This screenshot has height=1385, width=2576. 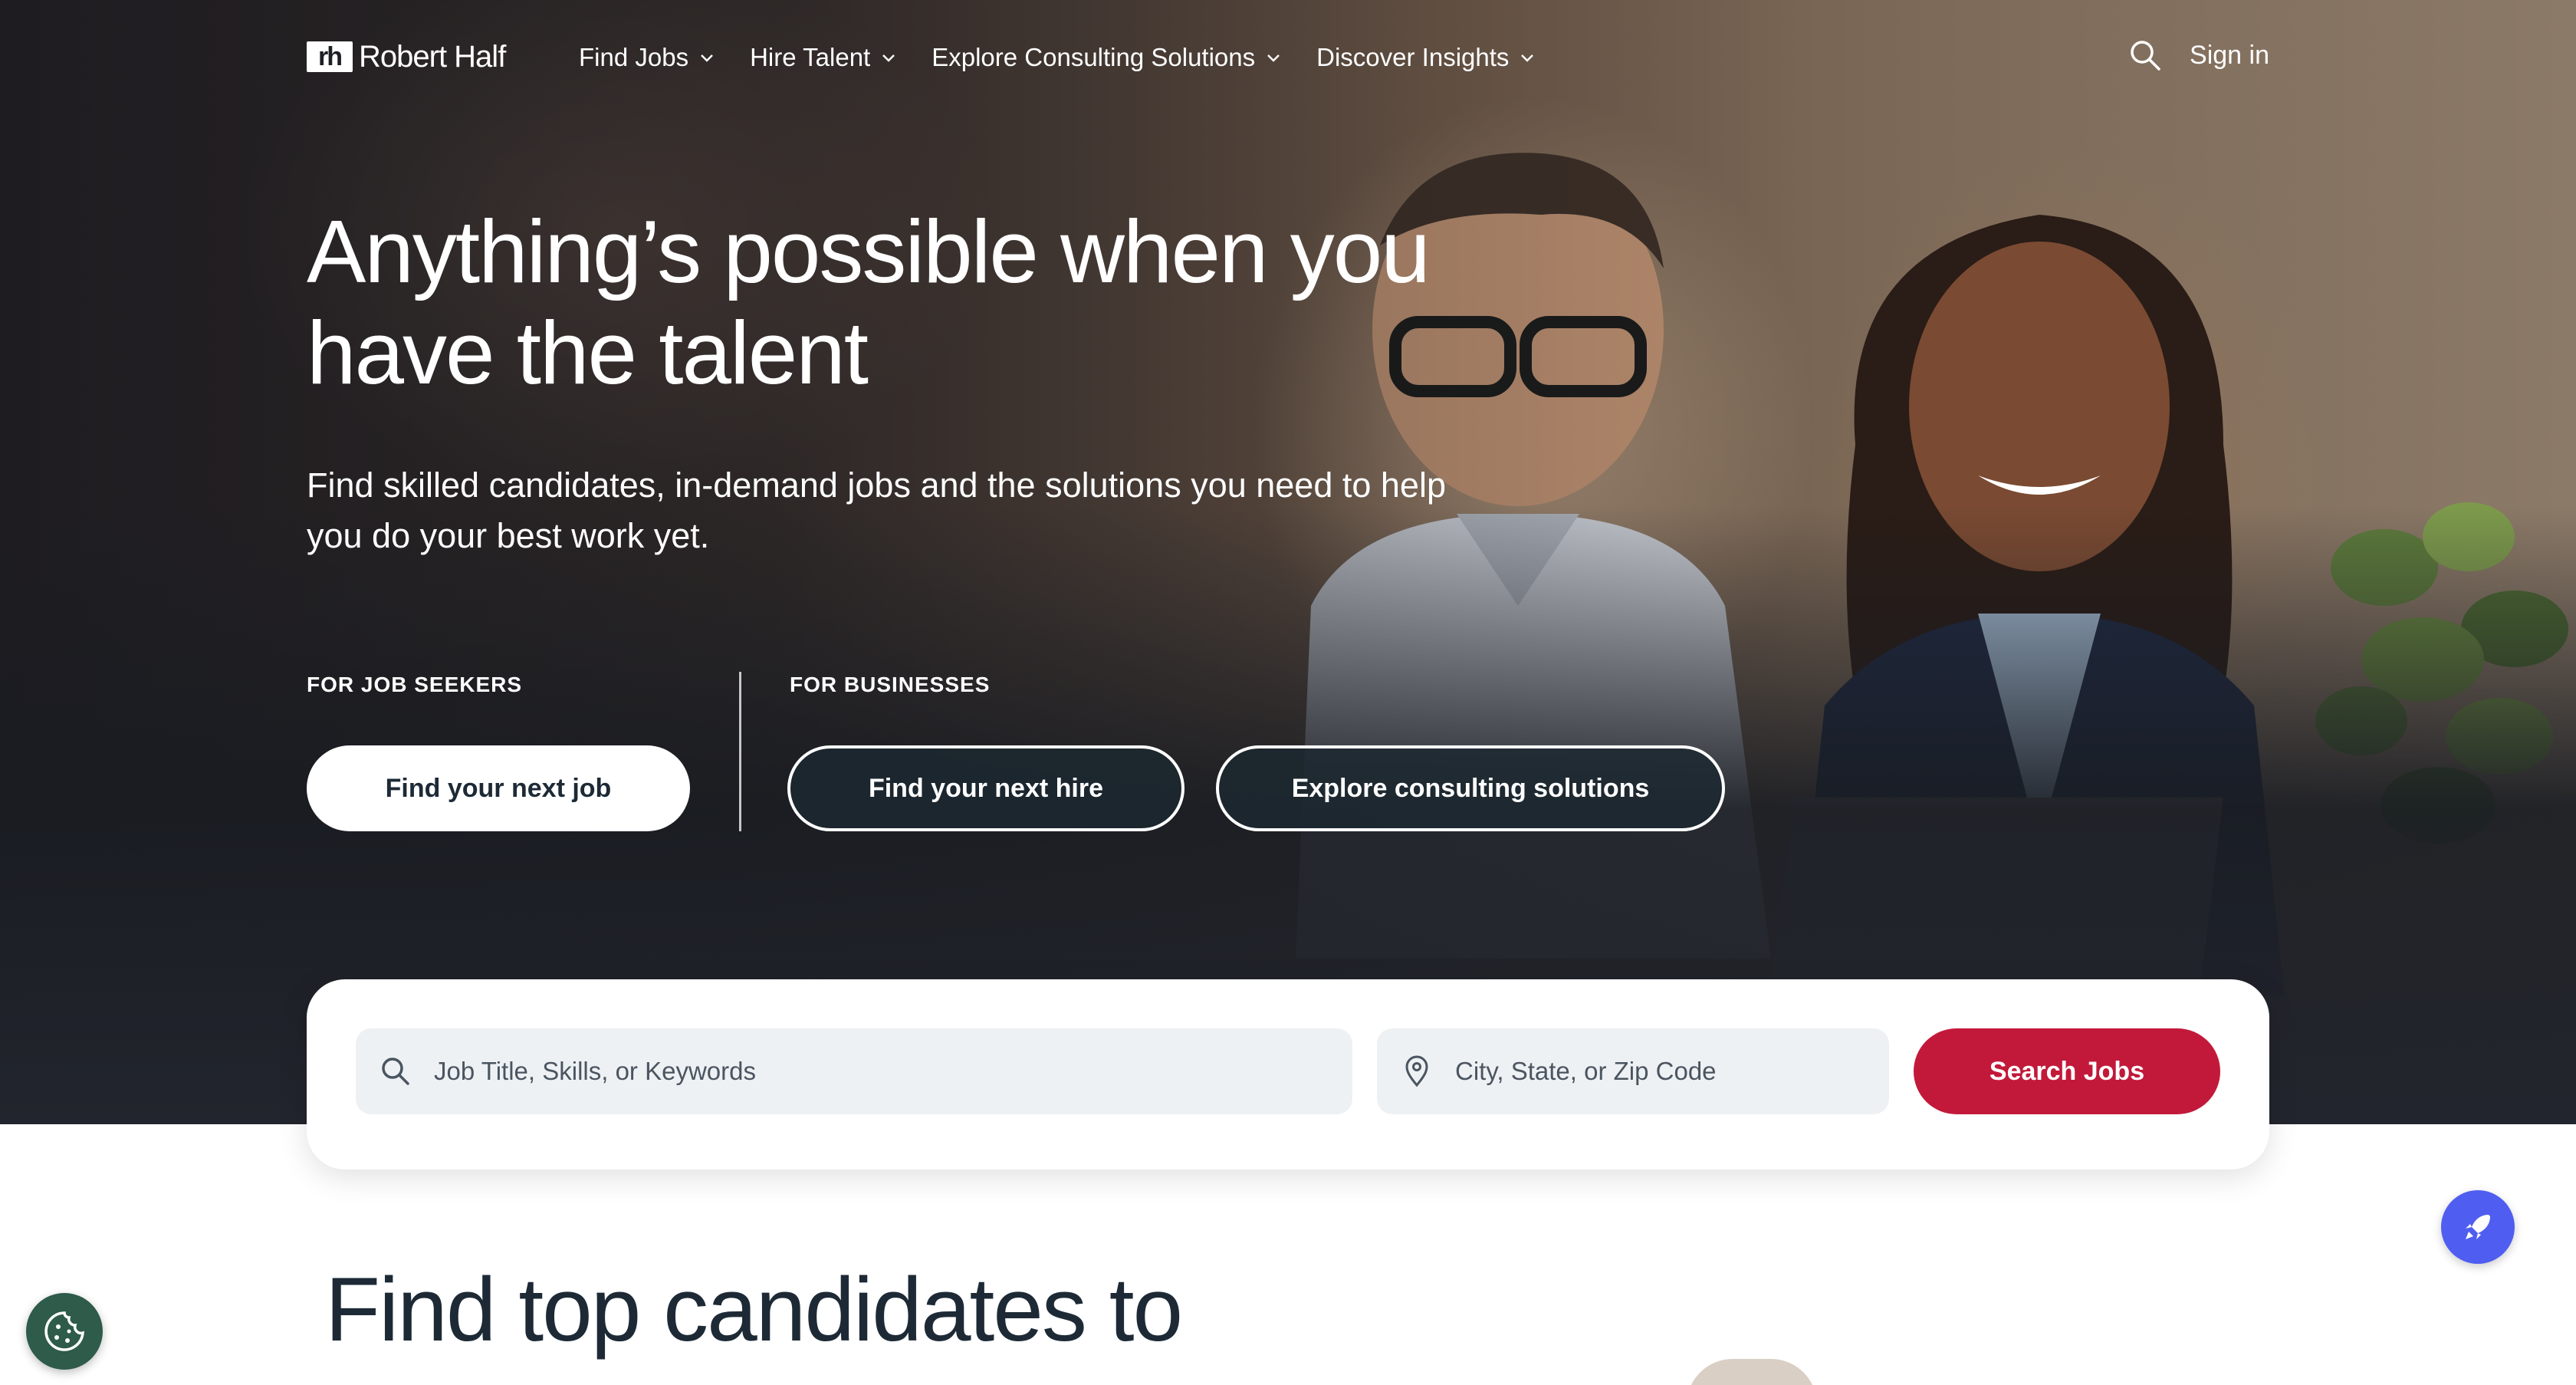 What do you see at coordinates (2229, 56) in the screenshot?
I see `sign-in-link: Sign in` at bounding box center [2229, 56].